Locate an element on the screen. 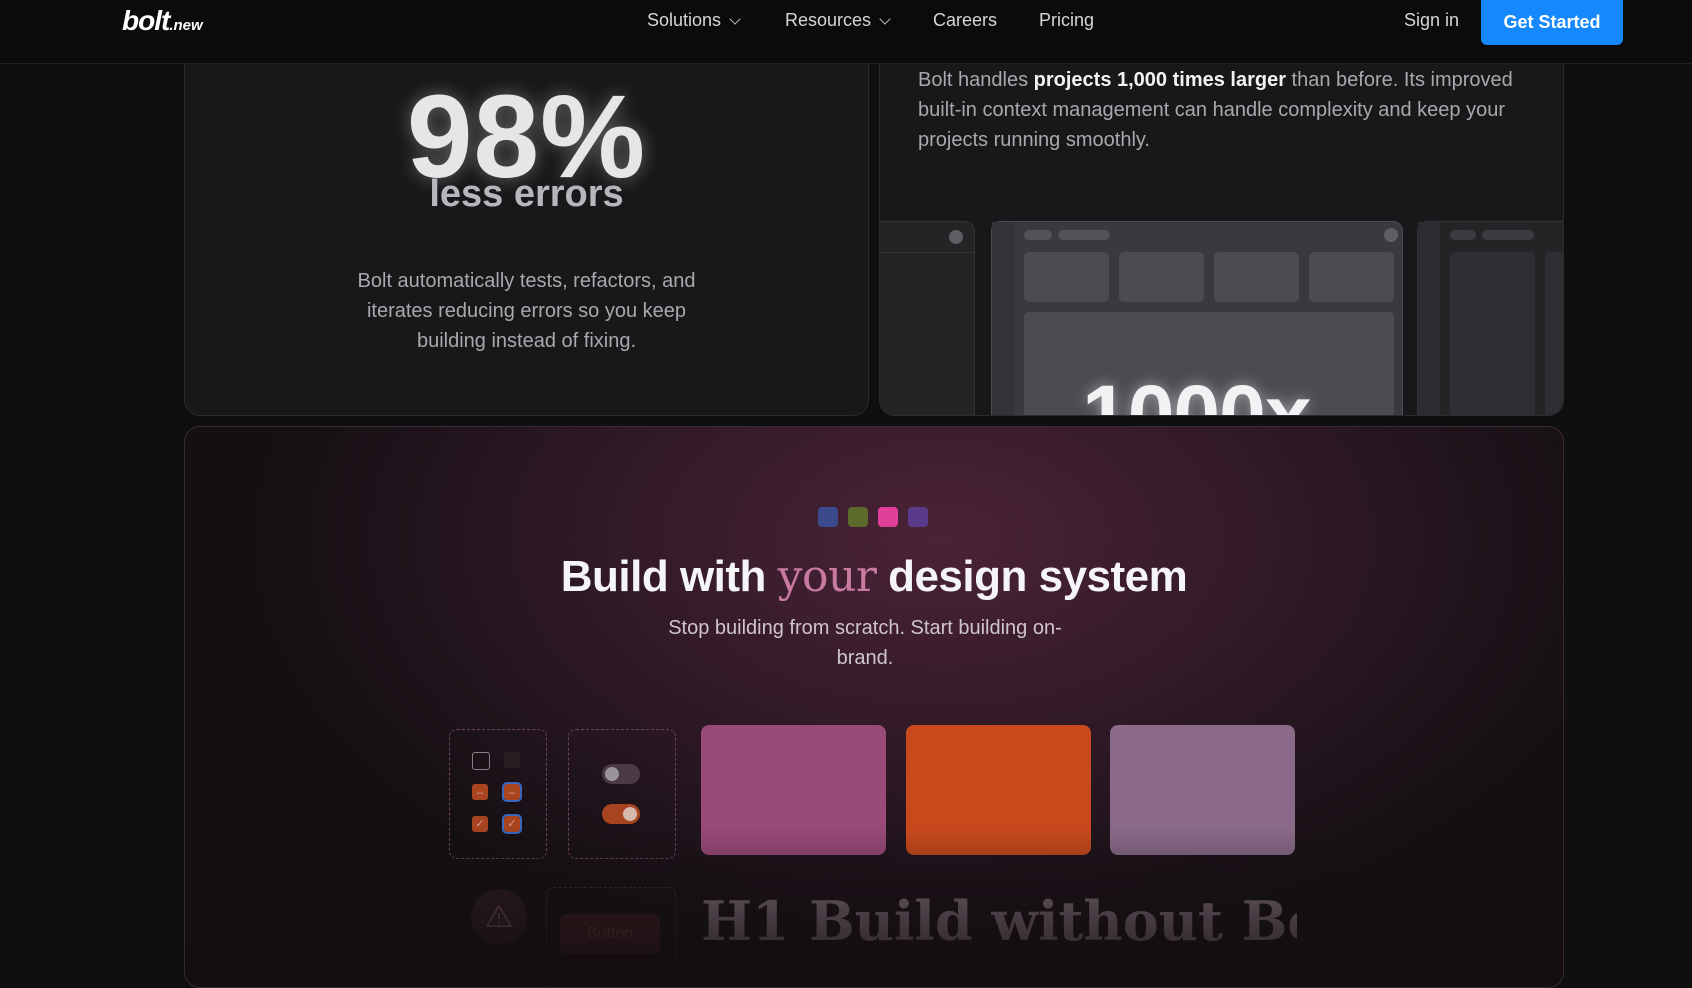  checkbox-empty-dark is located at coordinates (512, 760).